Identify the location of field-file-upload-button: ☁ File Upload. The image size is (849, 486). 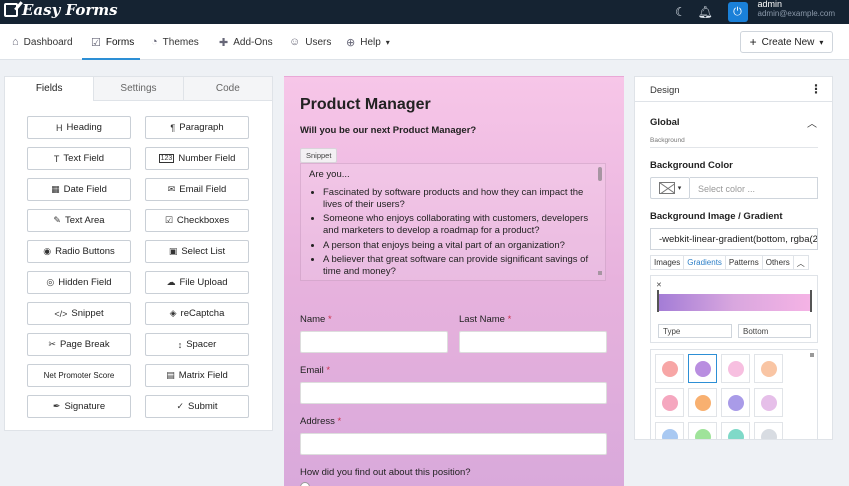
(197, 282).